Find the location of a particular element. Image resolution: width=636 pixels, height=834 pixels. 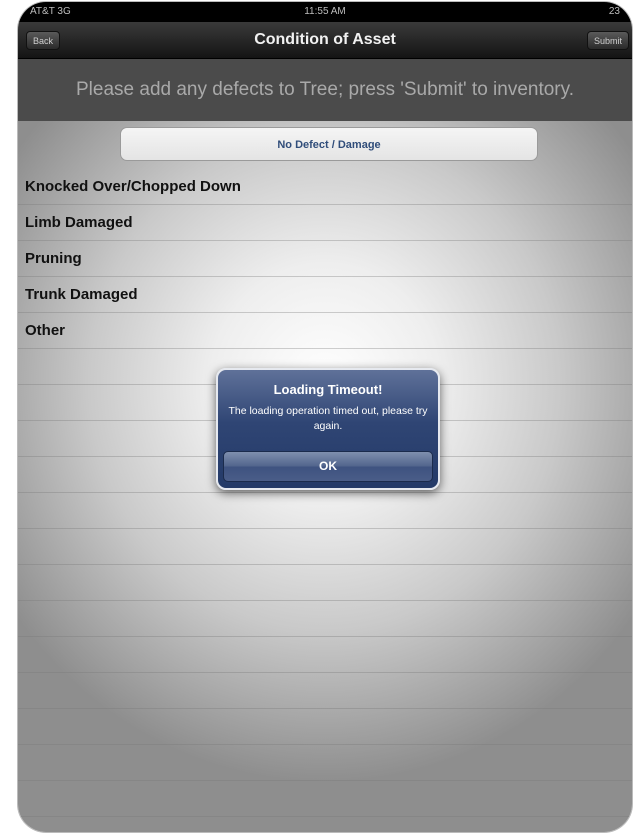

status-bar: AT&T 3G 11:55 AM 23 is located at coordinates (325, 12).